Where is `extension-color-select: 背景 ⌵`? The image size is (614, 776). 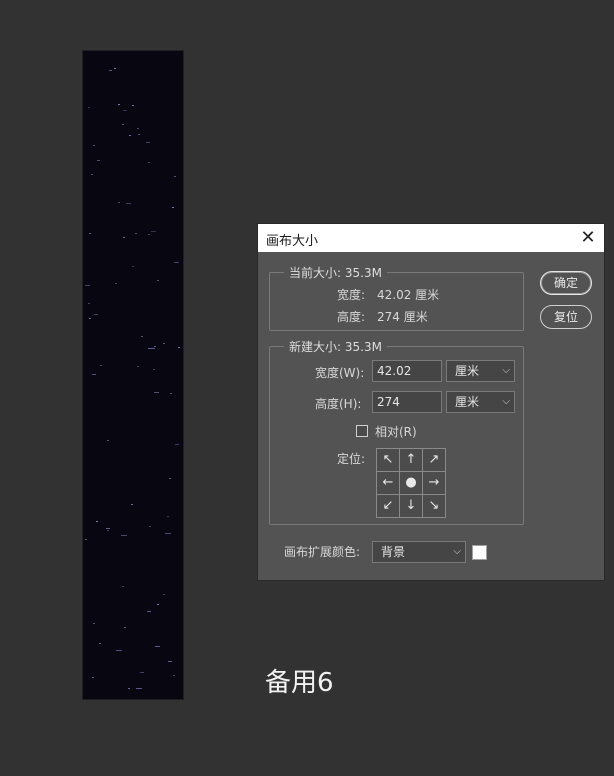
extension-color-select: 背景 ⌵ is located at coordinates (419, 552).